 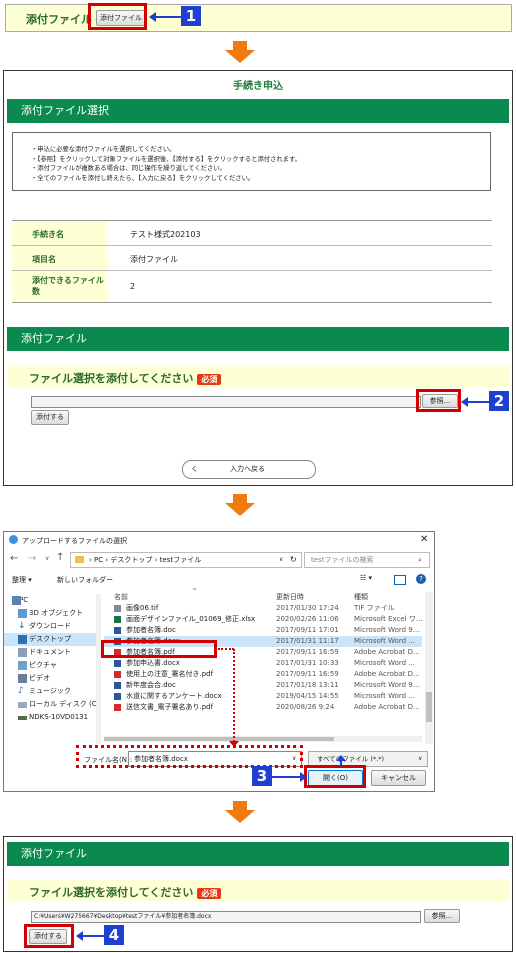 What do you see at coordinates (258, 111) in the screenshot?
I see `section-title: 添付ファイル選択` at bounding box center [258, 111].